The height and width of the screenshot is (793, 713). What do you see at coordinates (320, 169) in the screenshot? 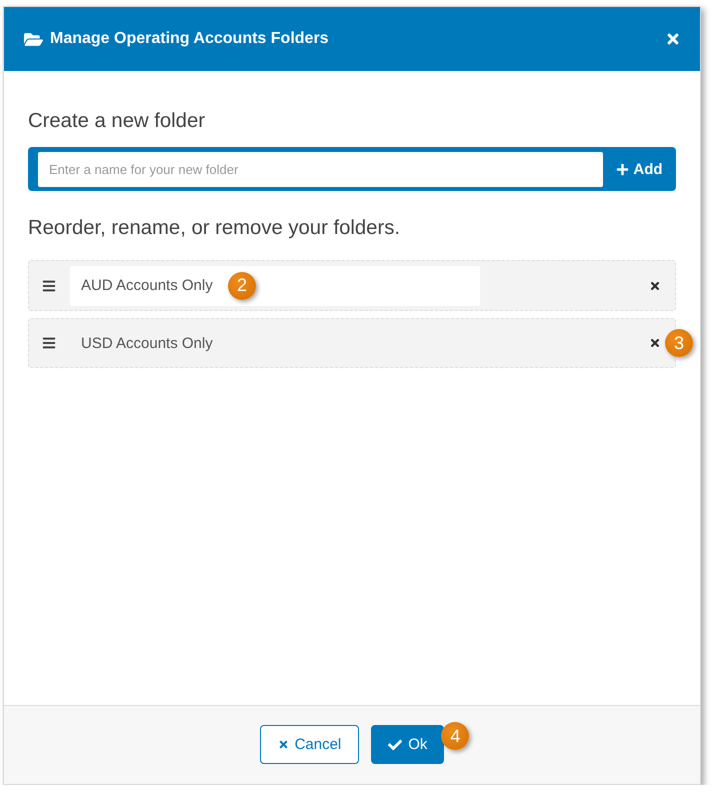
I see `new-folder-input: Enter a name for your new folder` at bounding box center [320, 169].